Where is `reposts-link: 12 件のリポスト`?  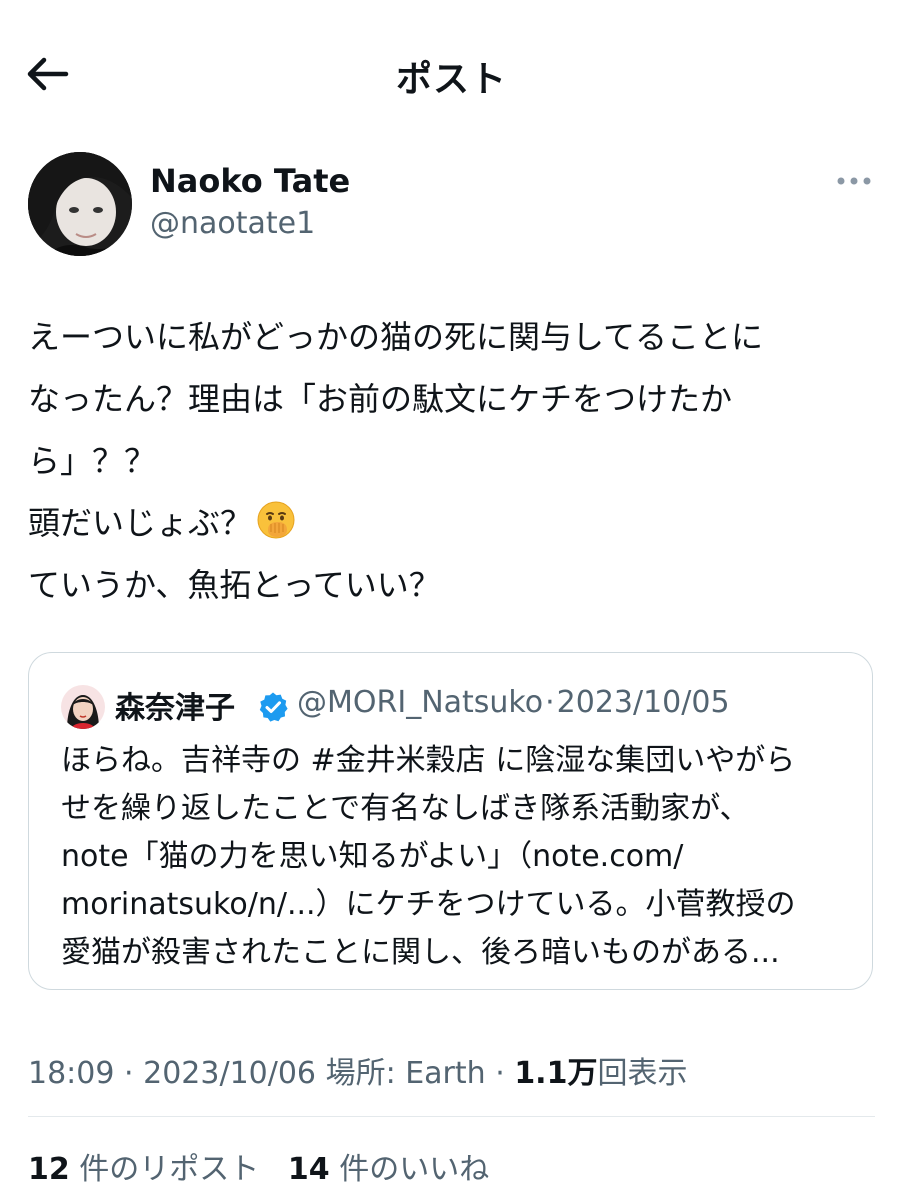
reposts-link: 12 件のリポスト is located at coordinates (143, 1169).